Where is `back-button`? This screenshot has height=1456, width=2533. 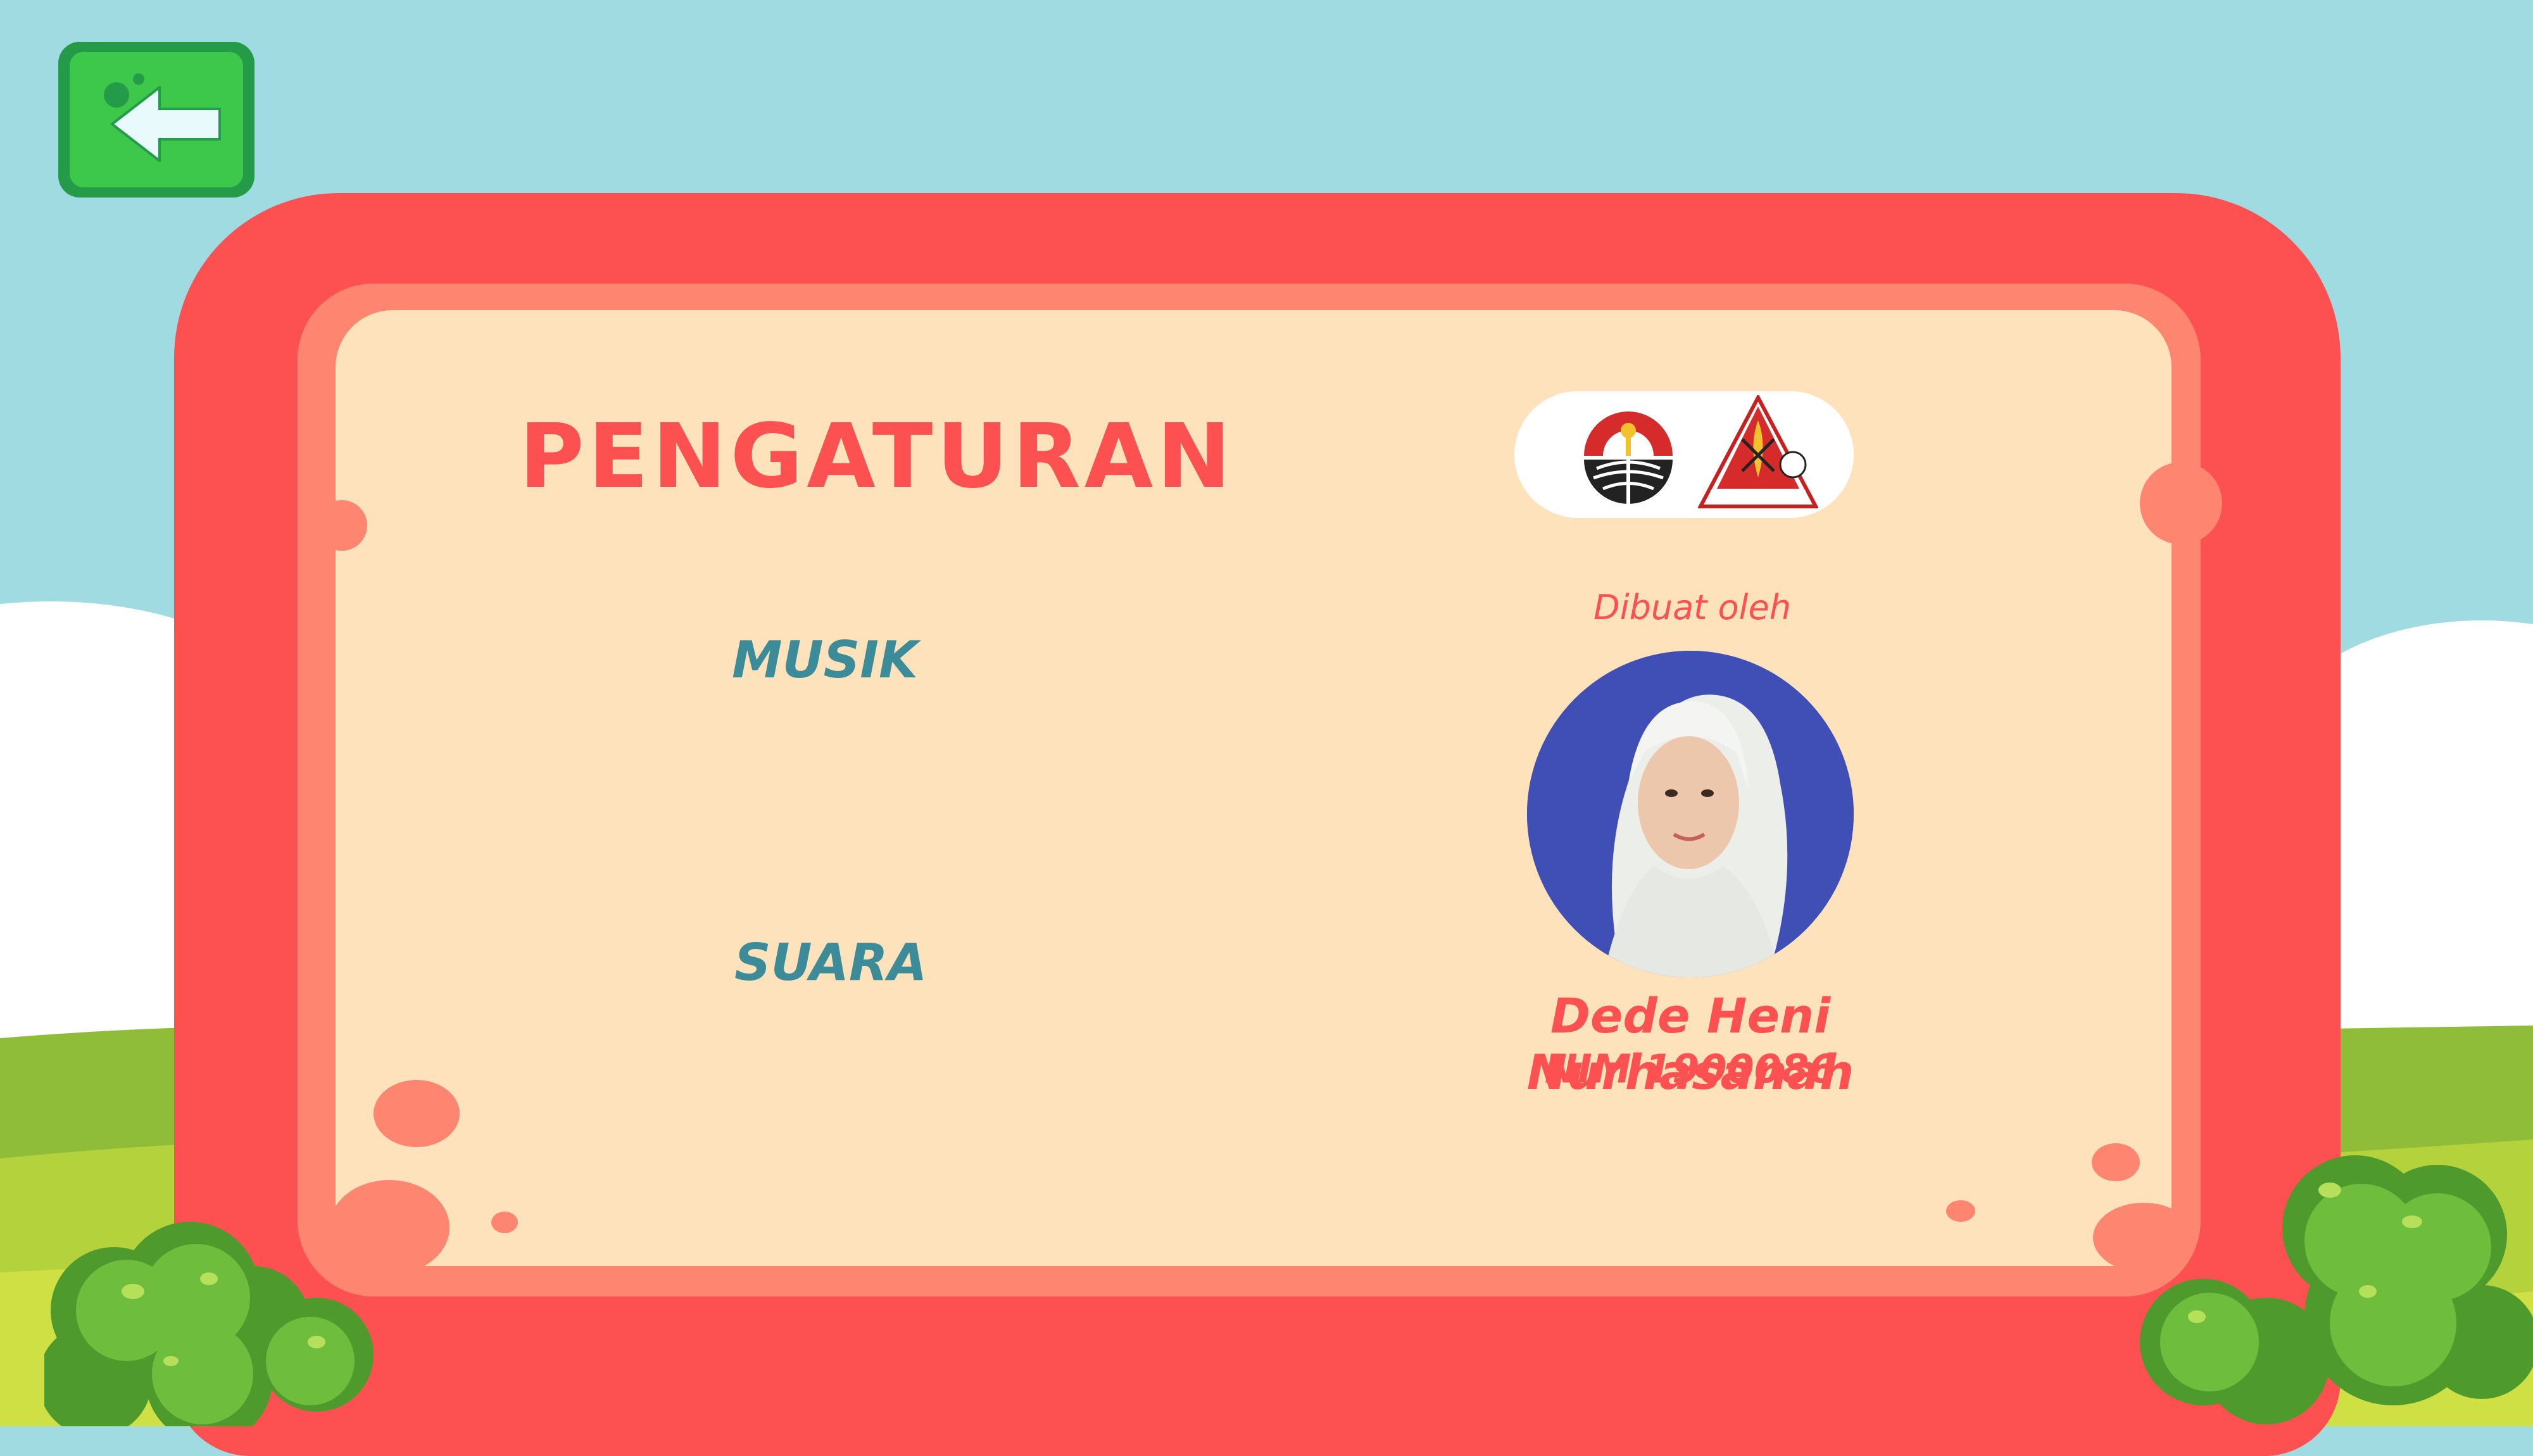
back-button is located at coordinates (156, 120).